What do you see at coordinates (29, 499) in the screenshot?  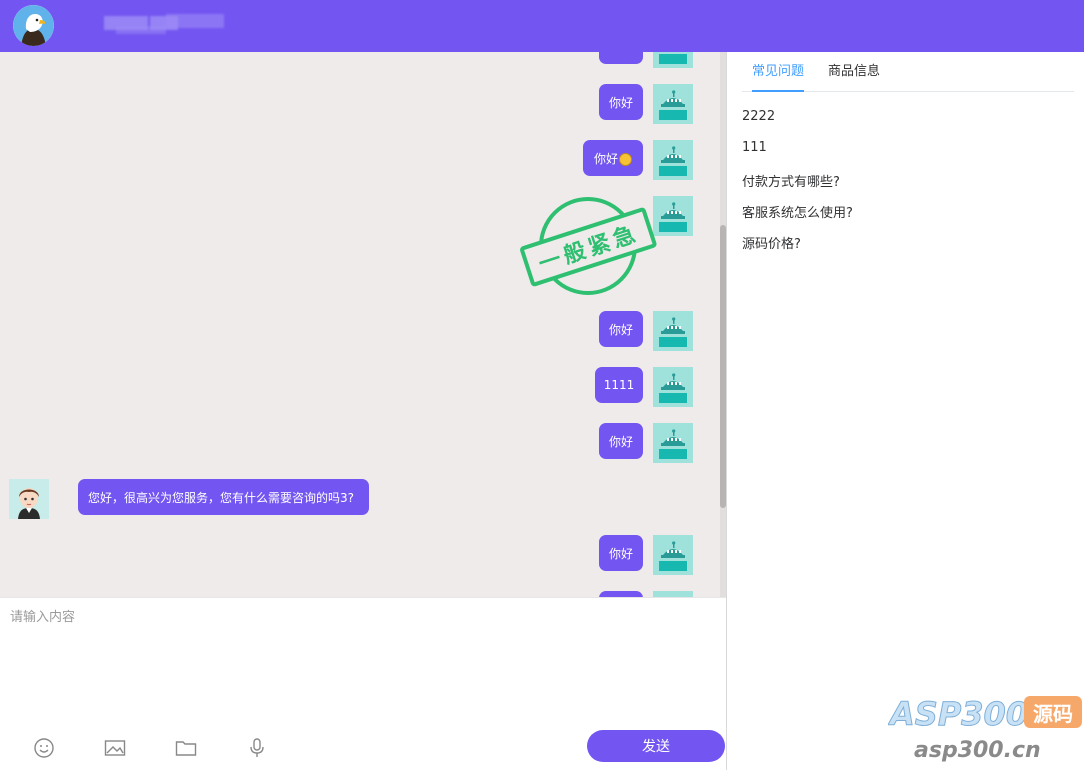 I see `agent-avatar-icon` at bounding box center [29, 499].